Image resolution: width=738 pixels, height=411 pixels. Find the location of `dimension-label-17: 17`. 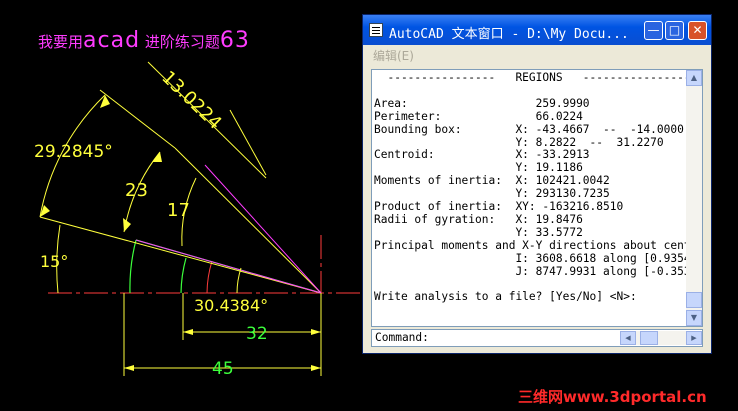

dimension-label-17: 17 is located at coordinates (178, 210).